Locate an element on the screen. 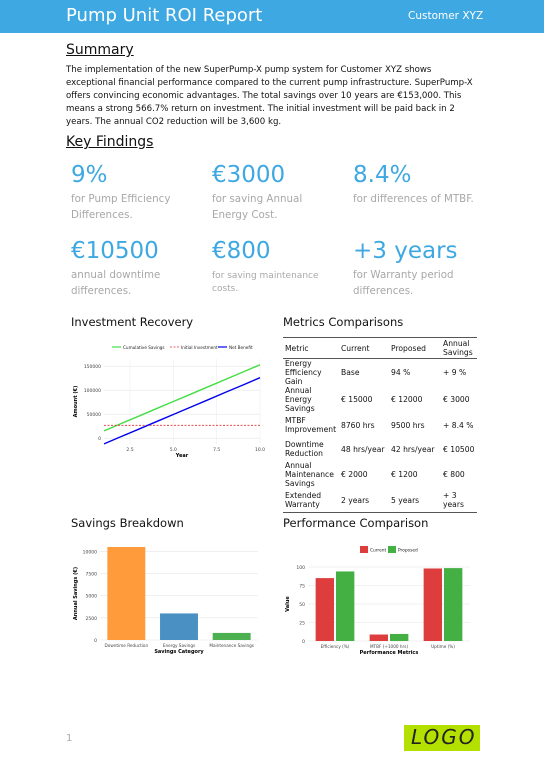 The height and width of the screenshot is (772, 544). cell-current: 48 hrs/year is located at coordinates (363, 449).